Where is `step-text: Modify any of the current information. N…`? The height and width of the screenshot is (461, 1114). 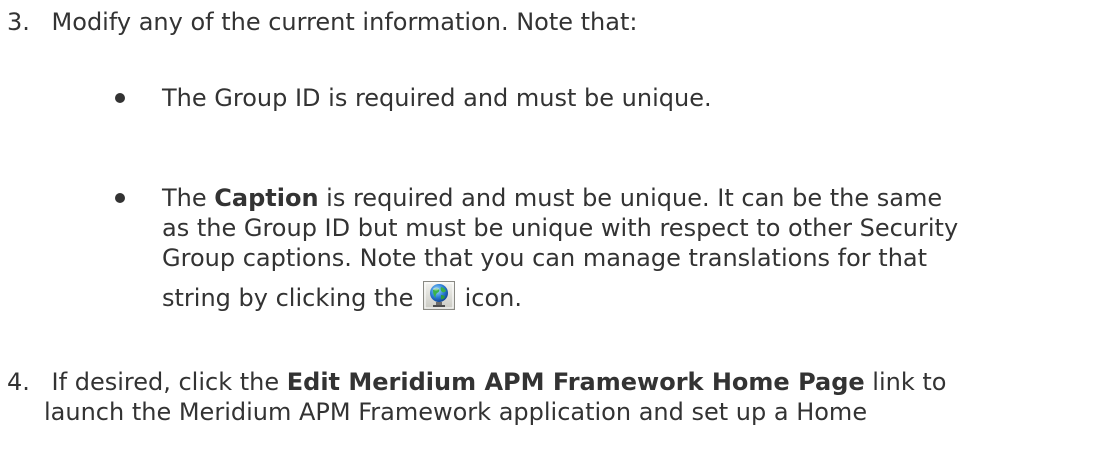
step-text: Modify any of the current information. N… is located at coordinates (344, 22).